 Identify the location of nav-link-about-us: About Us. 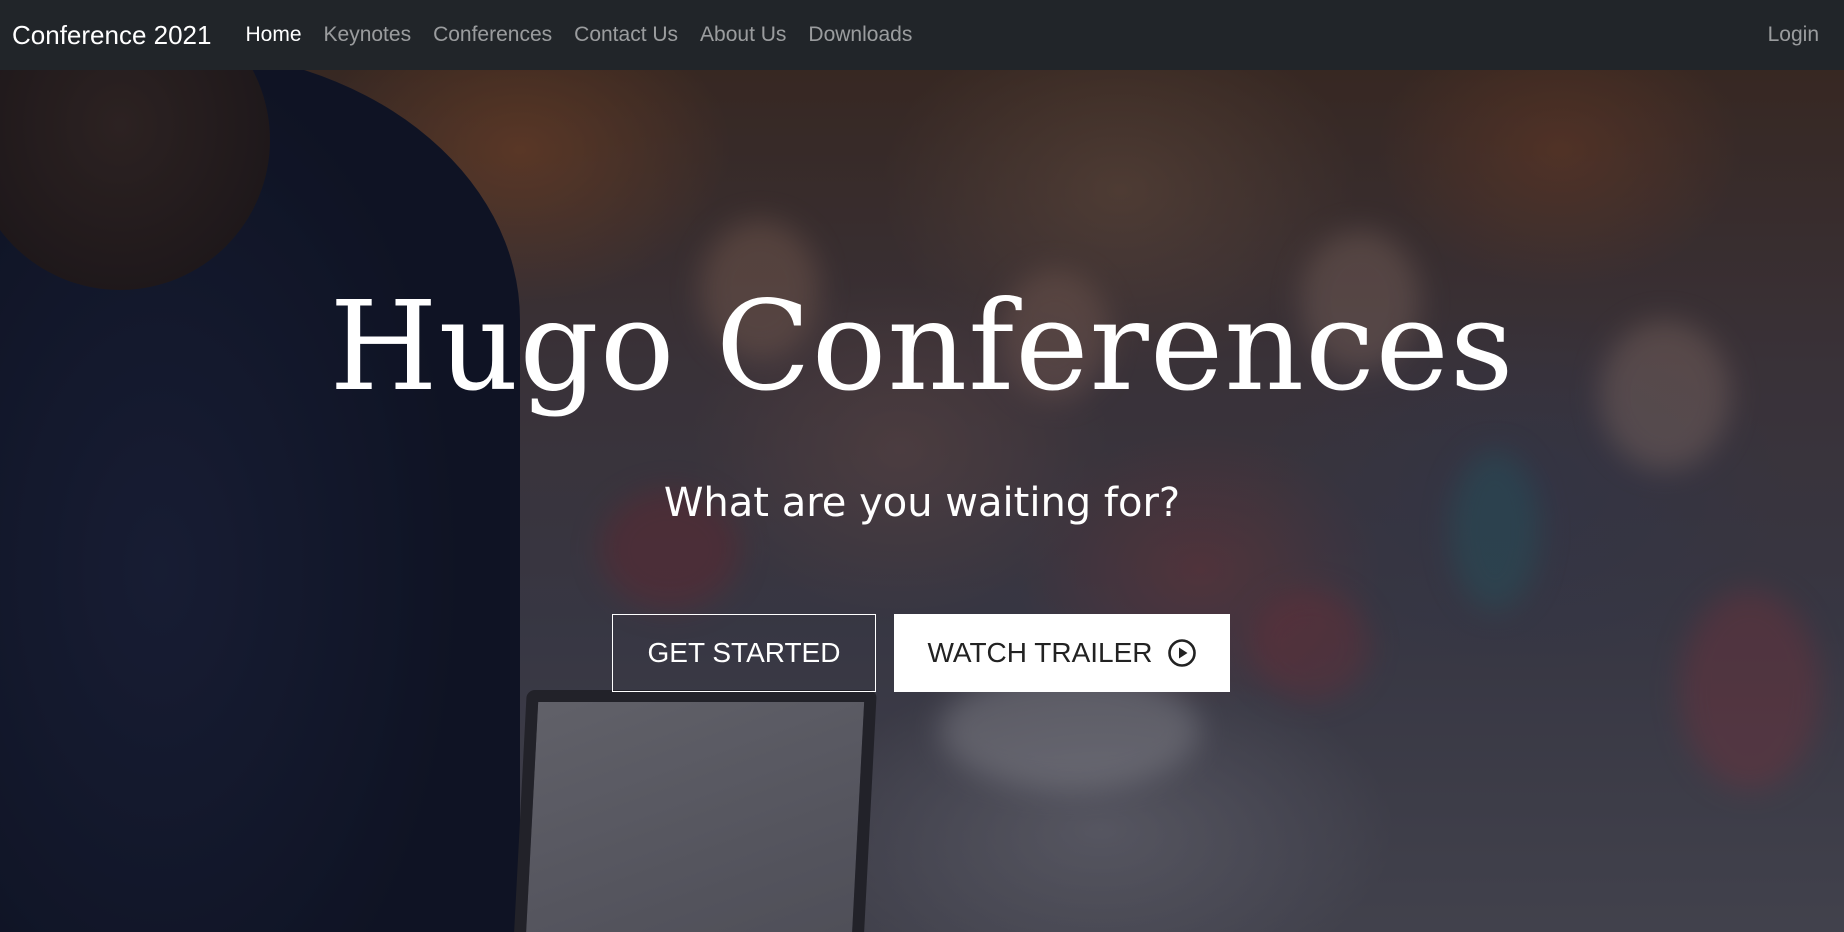
(743, 35).